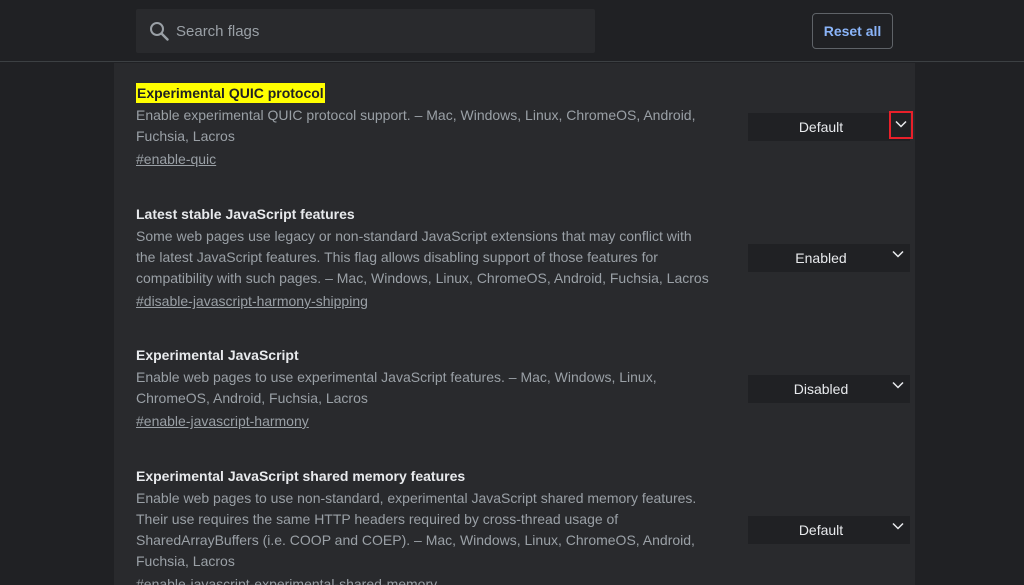 The image size is (1024, 585). What do you see at coordinates (176, 159) in the screenshot?
I see `flag-link: #enable-quic` at bounding box center [176, 159].